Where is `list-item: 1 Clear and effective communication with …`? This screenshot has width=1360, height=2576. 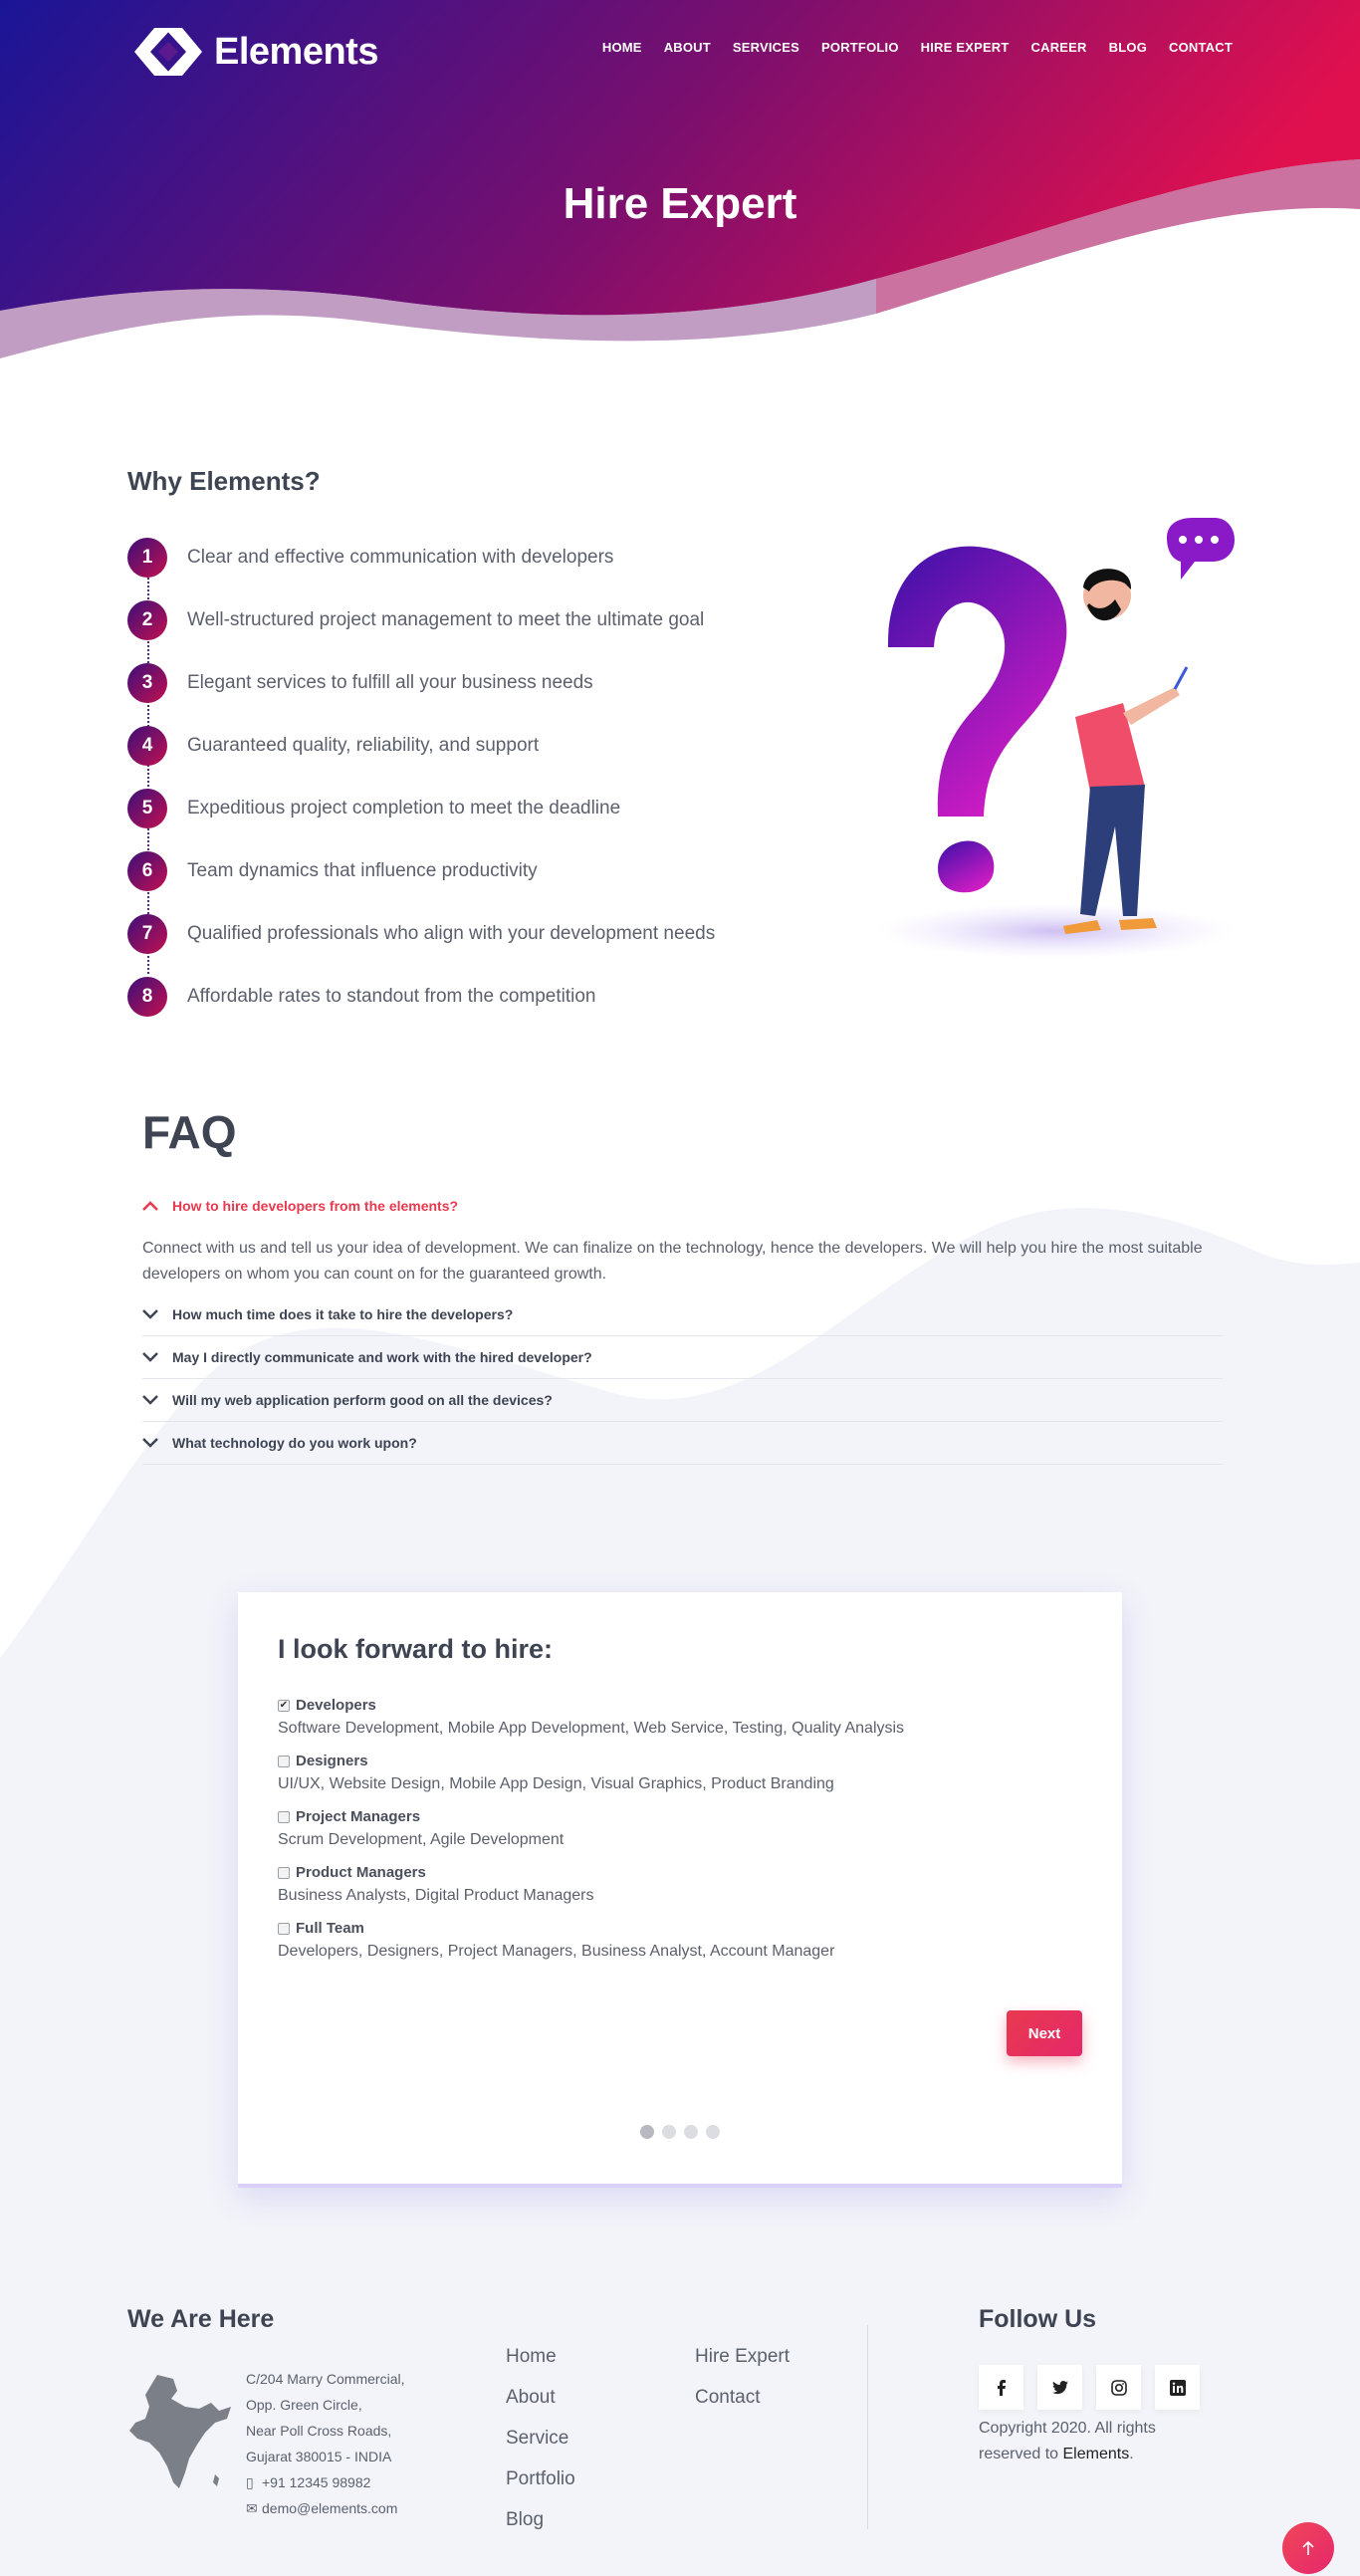 list-item: 1 Clear and effective communication with … is located at coordinates (456, 557).